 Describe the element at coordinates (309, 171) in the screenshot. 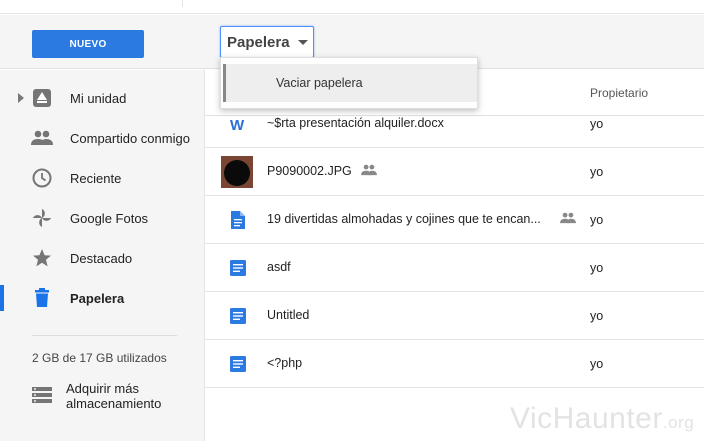

I see `file-name: P9090002.JPG` at that location.